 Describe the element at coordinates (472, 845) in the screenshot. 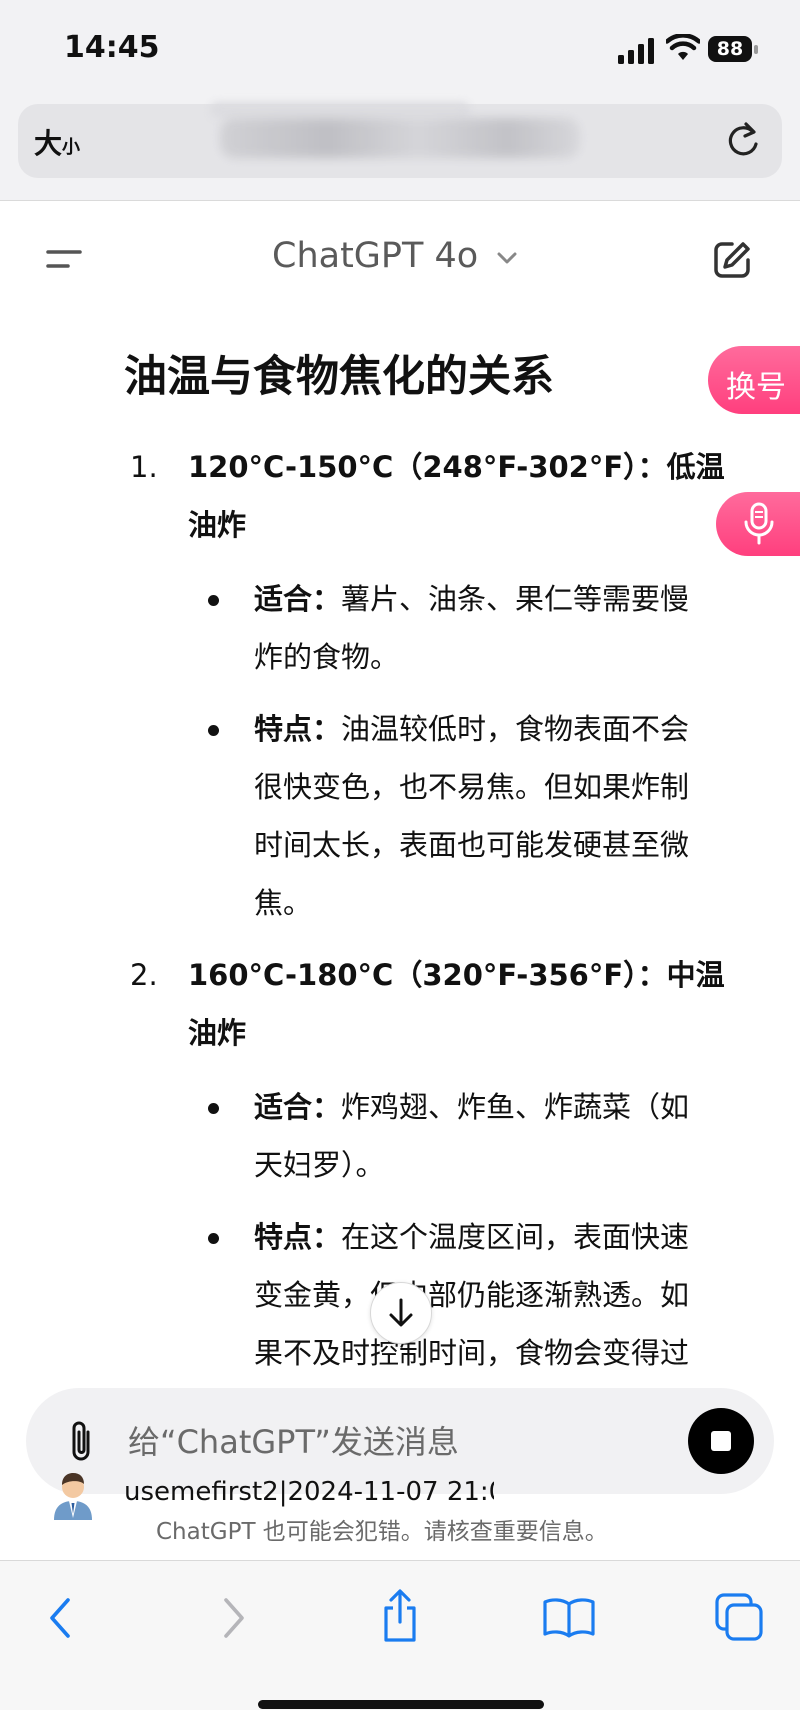

I see `bullet-text-line: 时间太长，表面也可能发硬甚至微` at that location.